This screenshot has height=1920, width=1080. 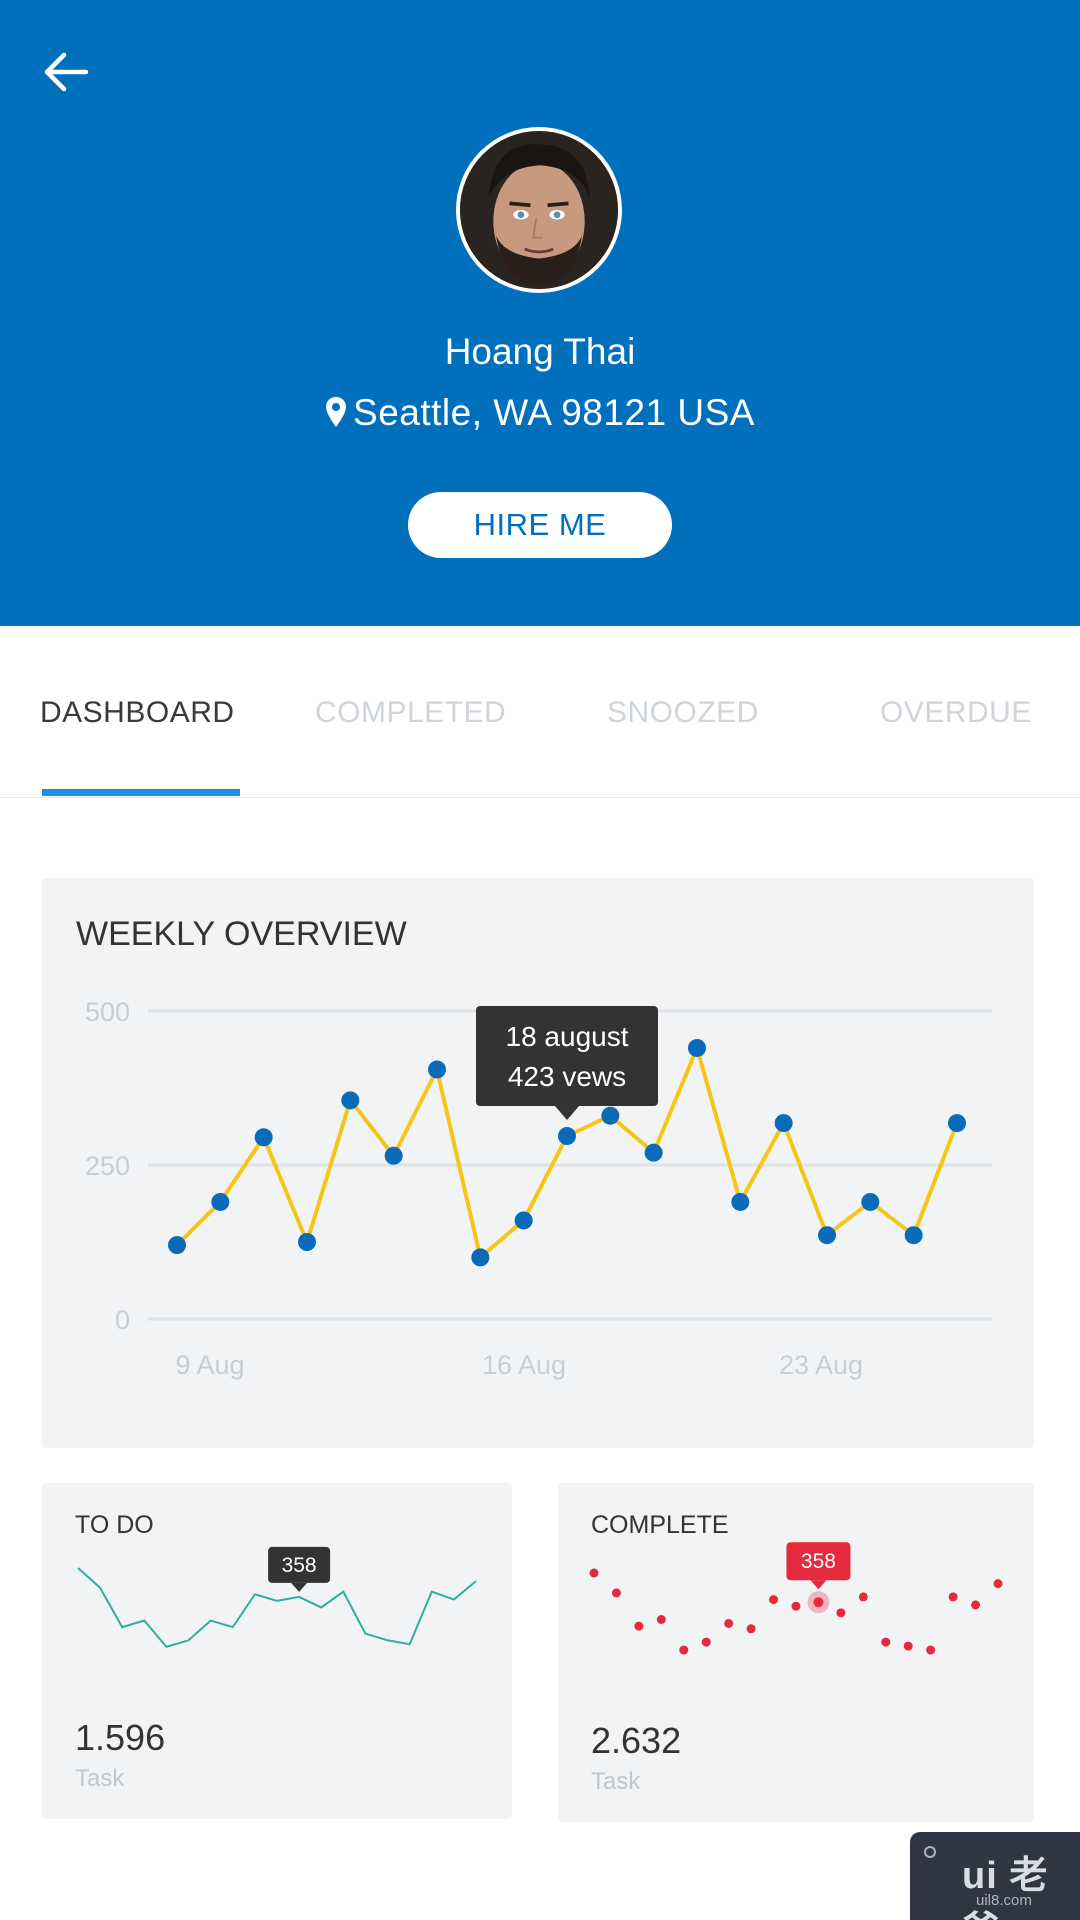 I want to click on todo-label: Task, so click(x=100, y=1778).